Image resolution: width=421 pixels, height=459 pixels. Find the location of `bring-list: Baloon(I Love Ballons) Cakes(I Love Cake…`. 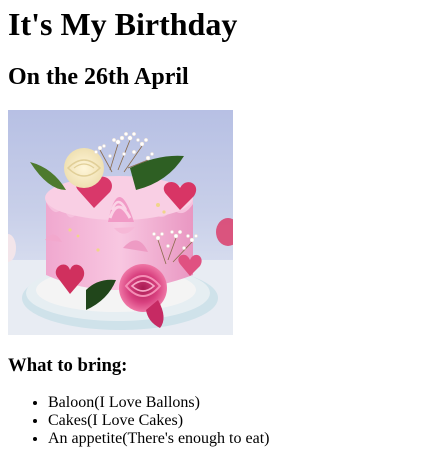

bring-list: Baloon(I Love Ballons) Cakes(I Love Cake… is located at coordinates (138, 421).